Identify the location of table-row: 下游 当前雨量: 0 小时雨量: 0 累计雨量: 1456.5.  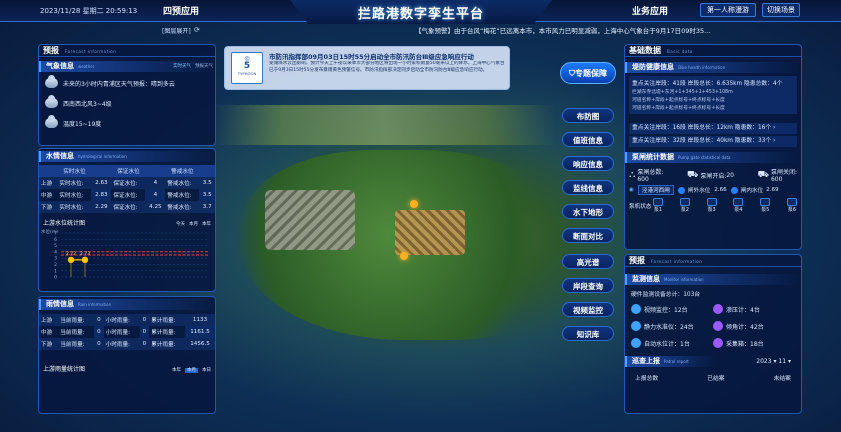
(127, 344).